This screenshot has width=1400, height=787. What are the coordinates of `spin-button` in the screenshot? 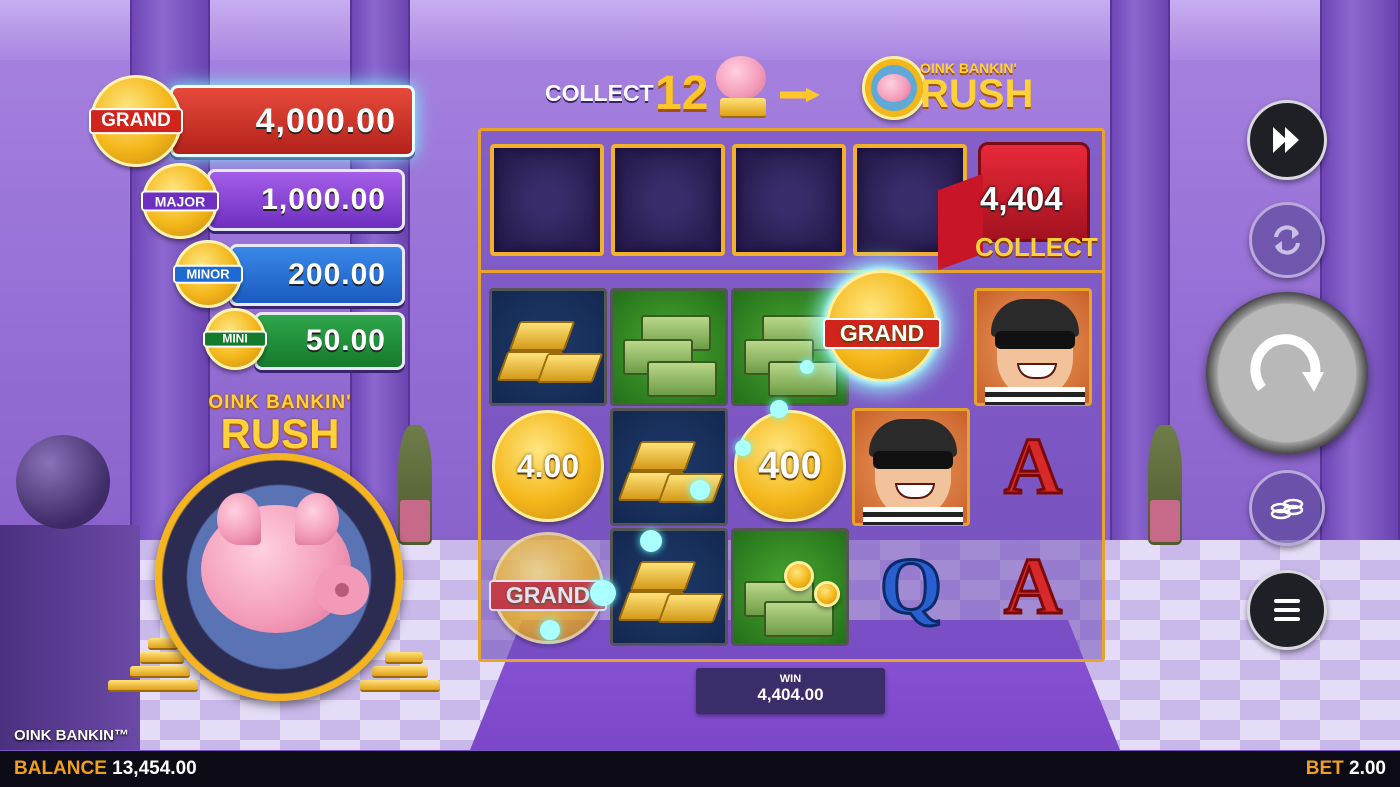 It's located at (1287, 373).